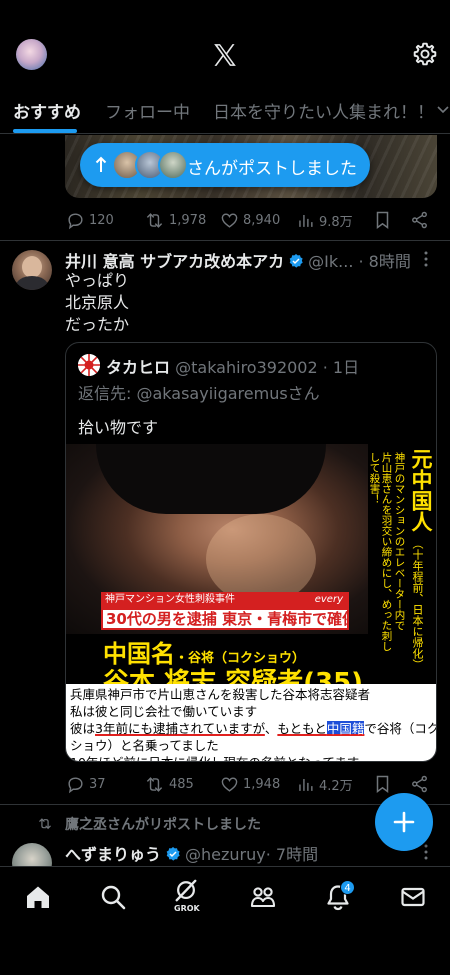  Describe the element at coordinates (328, 599) in the screenshot. I see `news-brand: every` at that location.